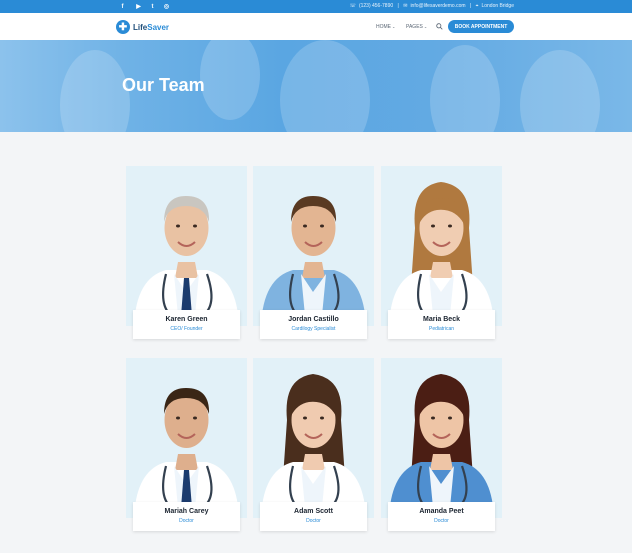 This screenshot has height=553, width=632. What do you see at coordinates (497, 6) in the screenshot?
I see `location-text: London Bridge` at bounding box center [497, 6].